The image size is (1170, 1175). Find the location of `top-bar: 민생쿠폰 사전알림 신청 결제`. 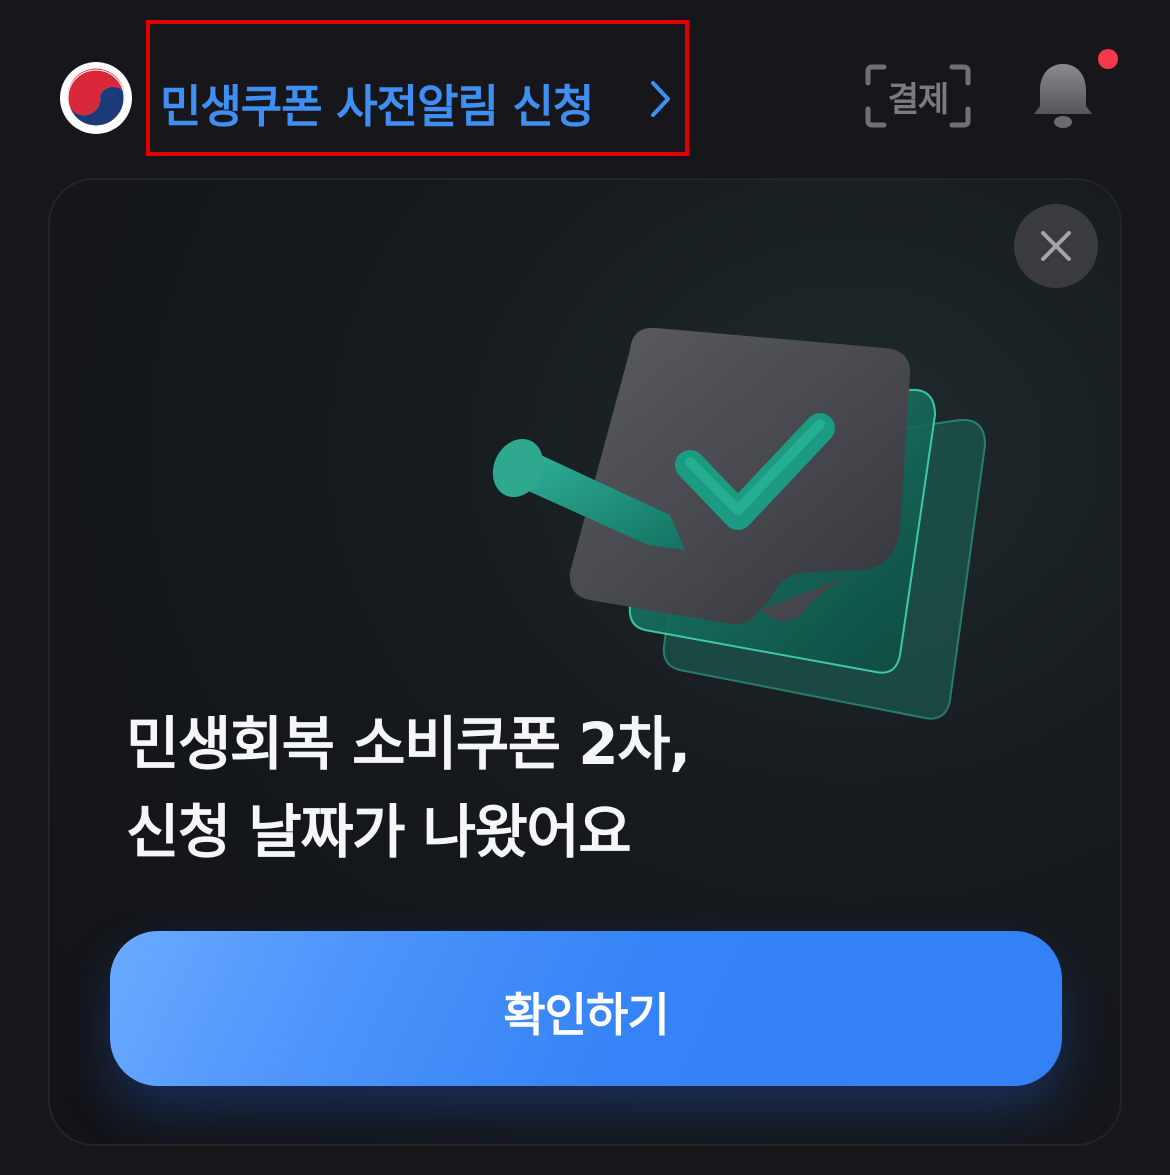

top-bar: 민생쿠폰 사전알림 신청 결제 is located at coordinates (585, 87).